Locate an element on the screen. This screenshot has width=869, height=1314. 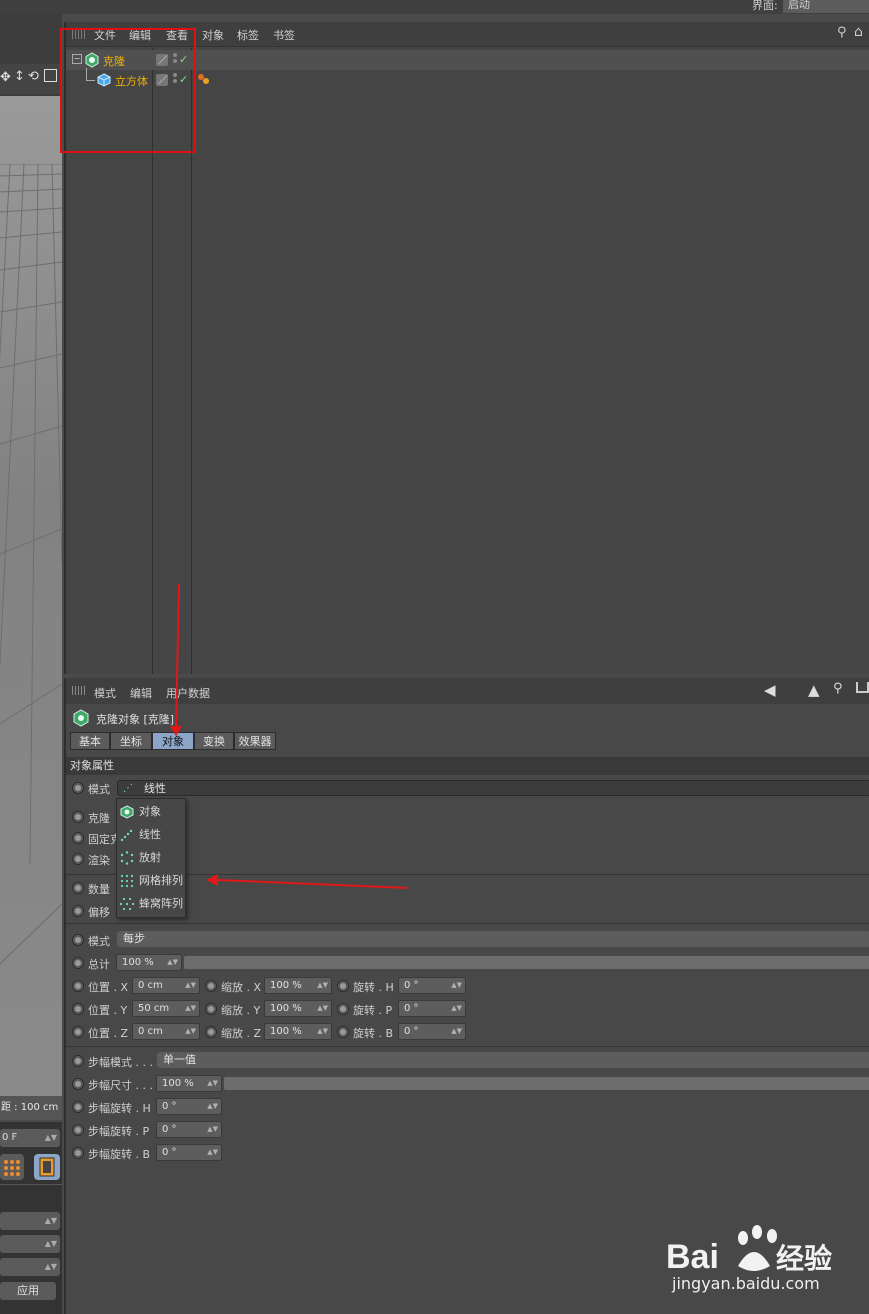
watermark-url: jingyan.baidu.com is located at coordinates (746, 1283).